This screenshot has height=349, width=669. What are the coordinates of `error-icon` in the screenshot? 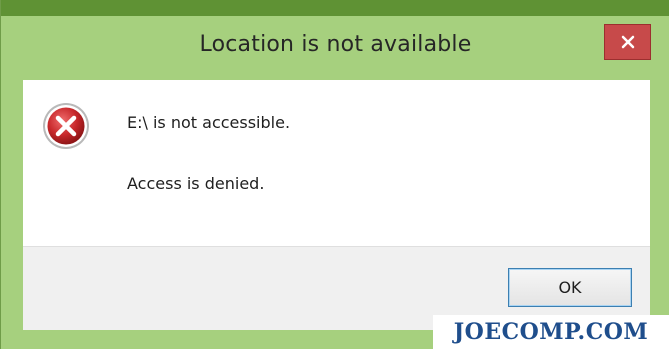 It's located at (66, 126).